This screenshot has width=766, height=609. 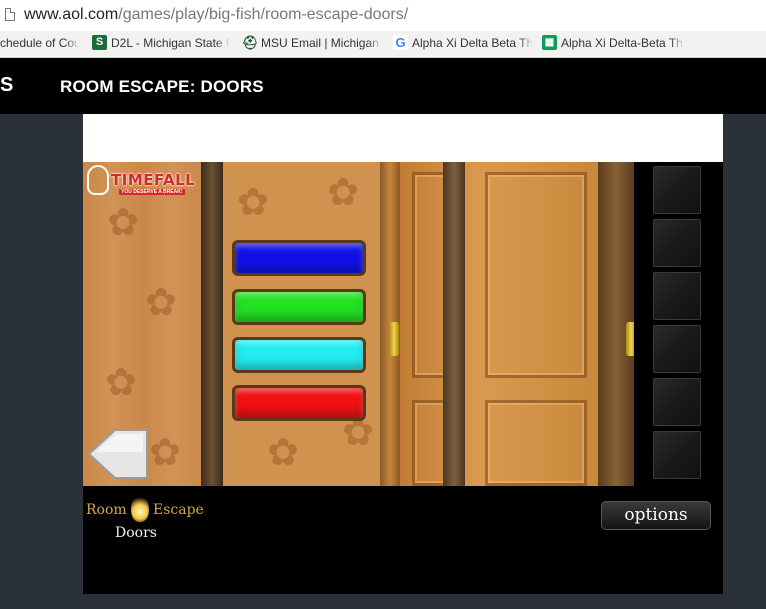 What do you see at coordinates (321, 42) in the screenshot?
I see `bookmark-label: MSU Email | Michigan S` at bounding box center [321, 42].